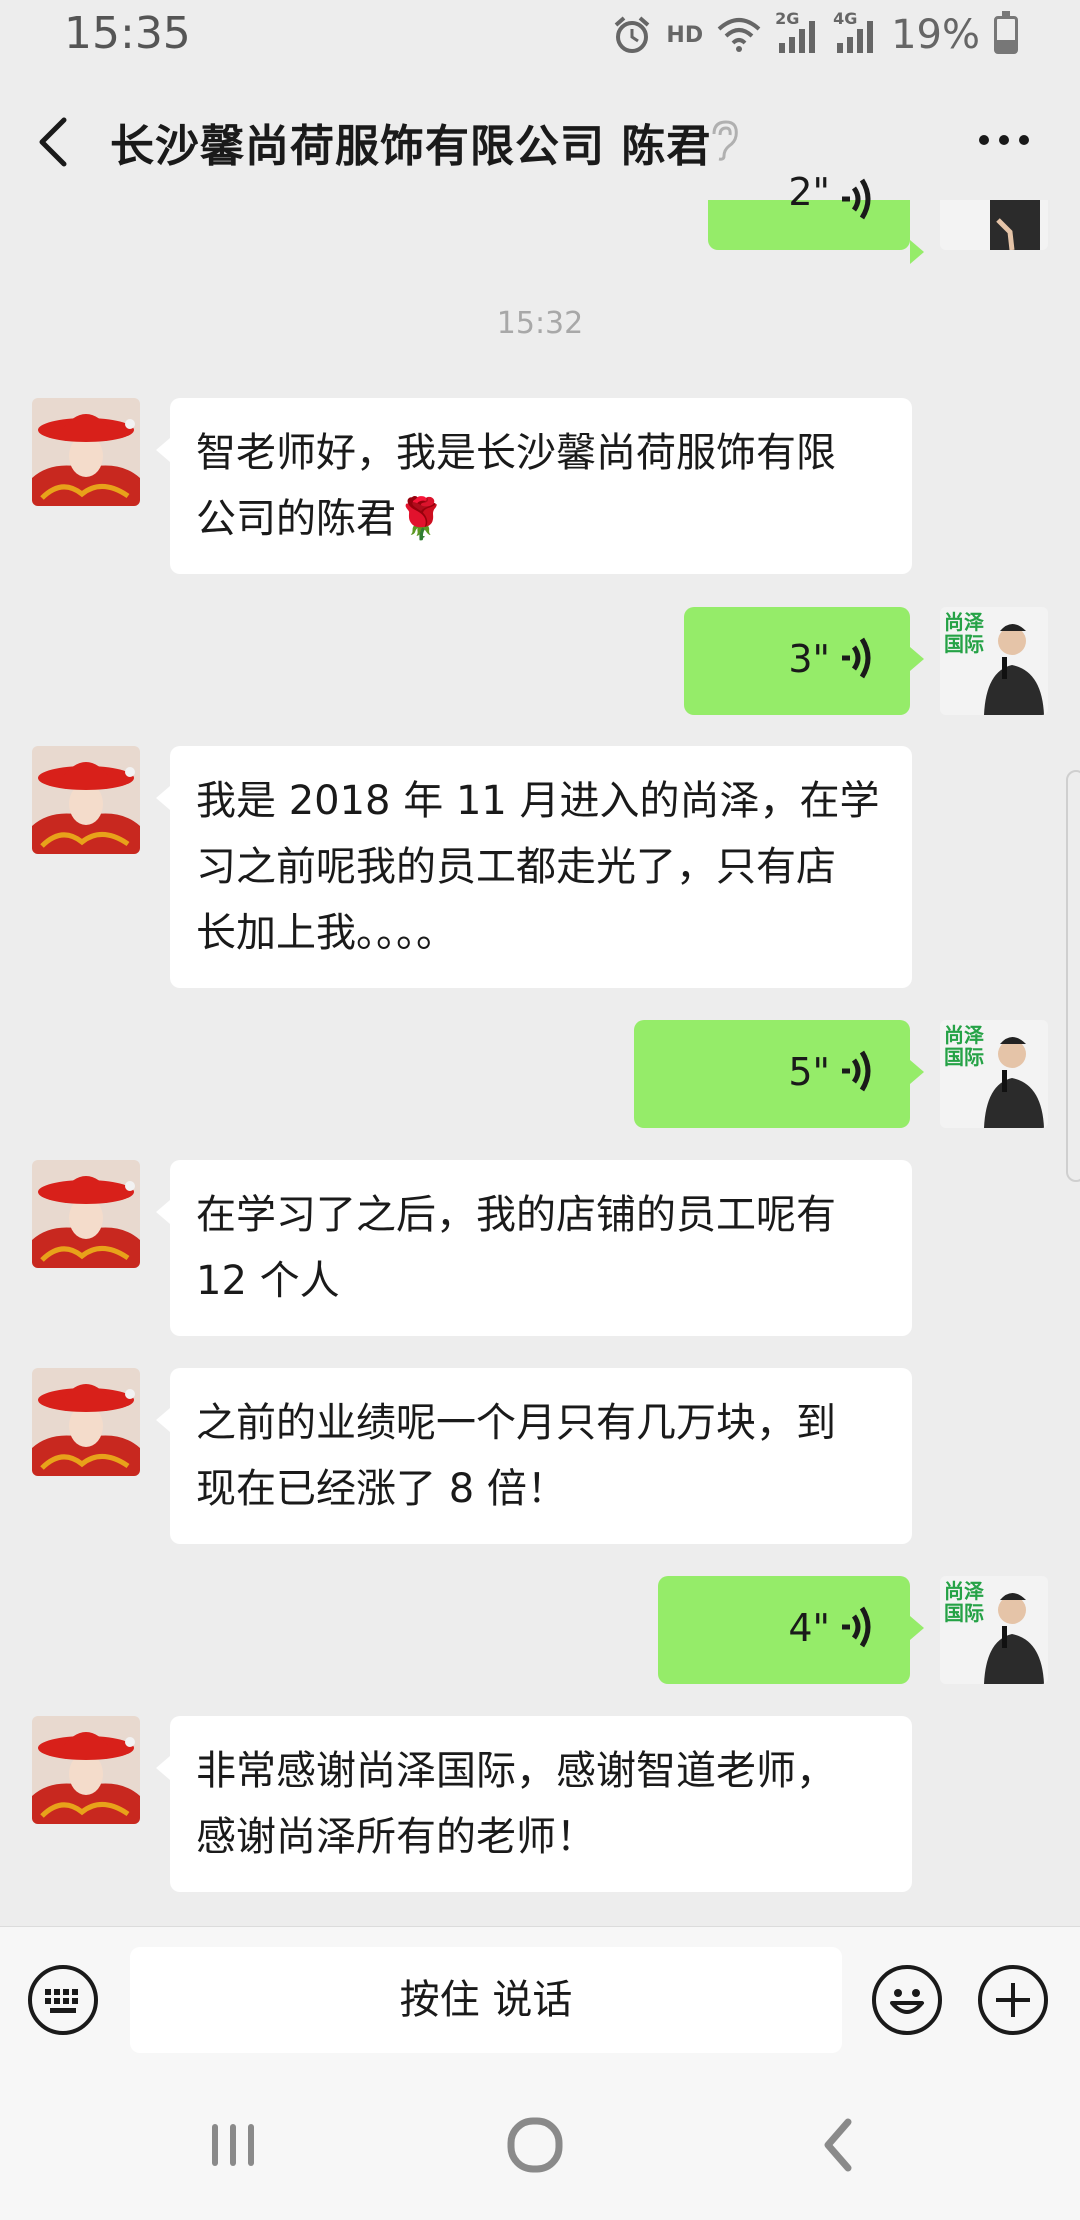  What do you see at coordinates (809, 659) in the screenshot?
I see `voice-duration: 3"` at bounding box center [809, 659].